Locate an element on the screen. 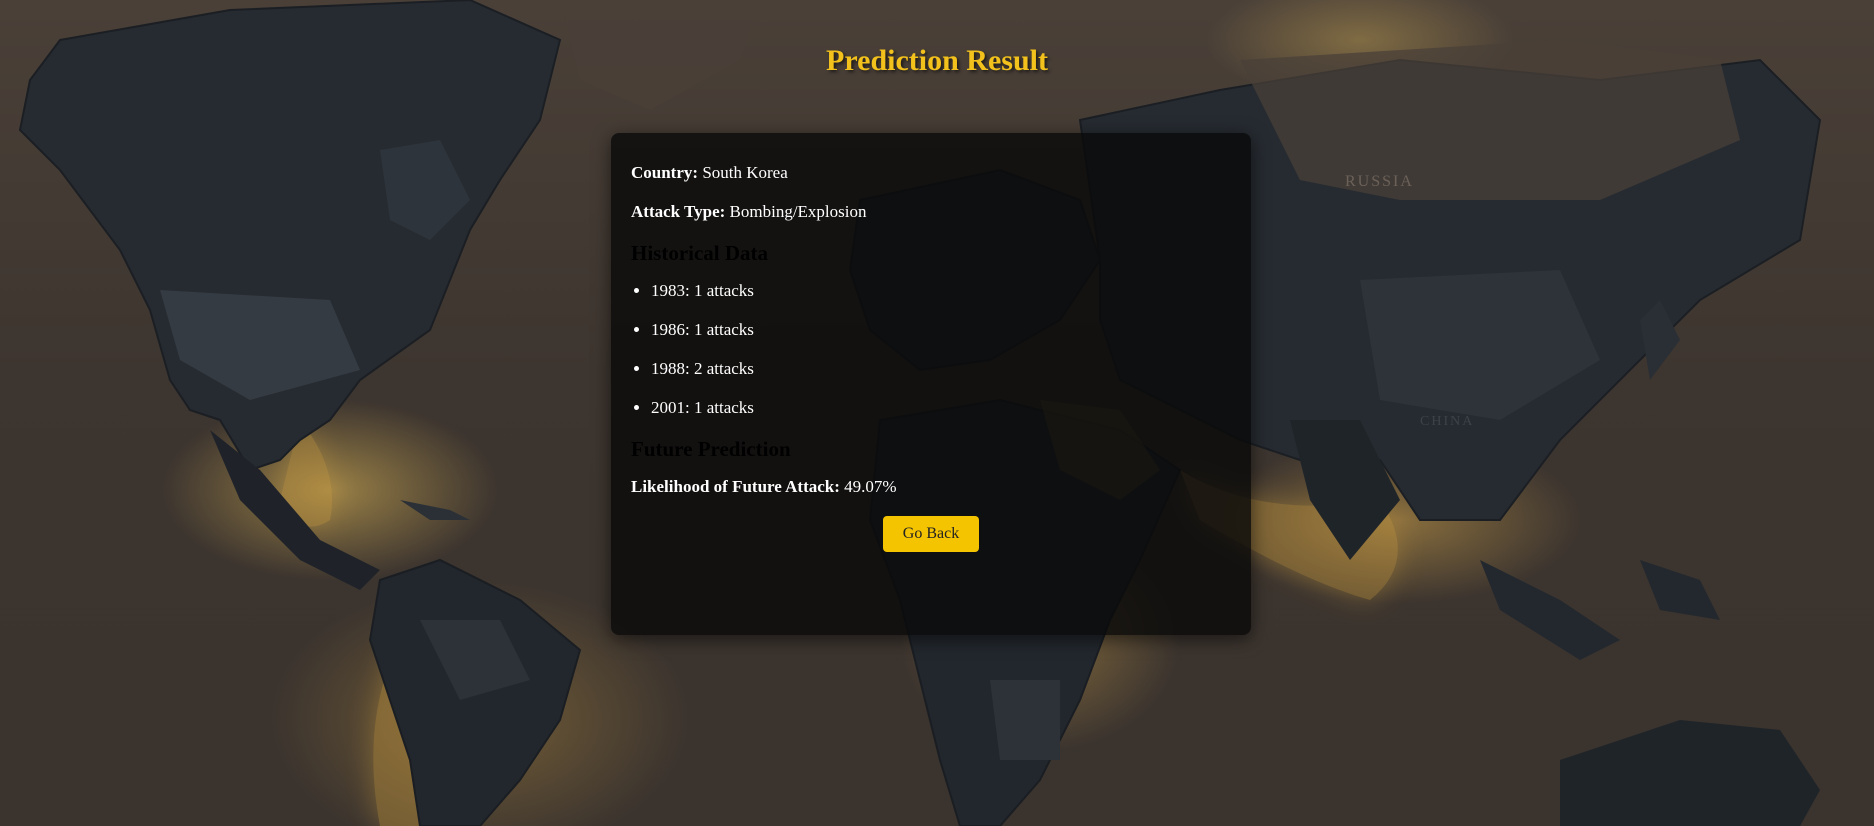 This screenshot has width=1874, height=826. go-back-button: Go Back is located at coordinates (931, 534).